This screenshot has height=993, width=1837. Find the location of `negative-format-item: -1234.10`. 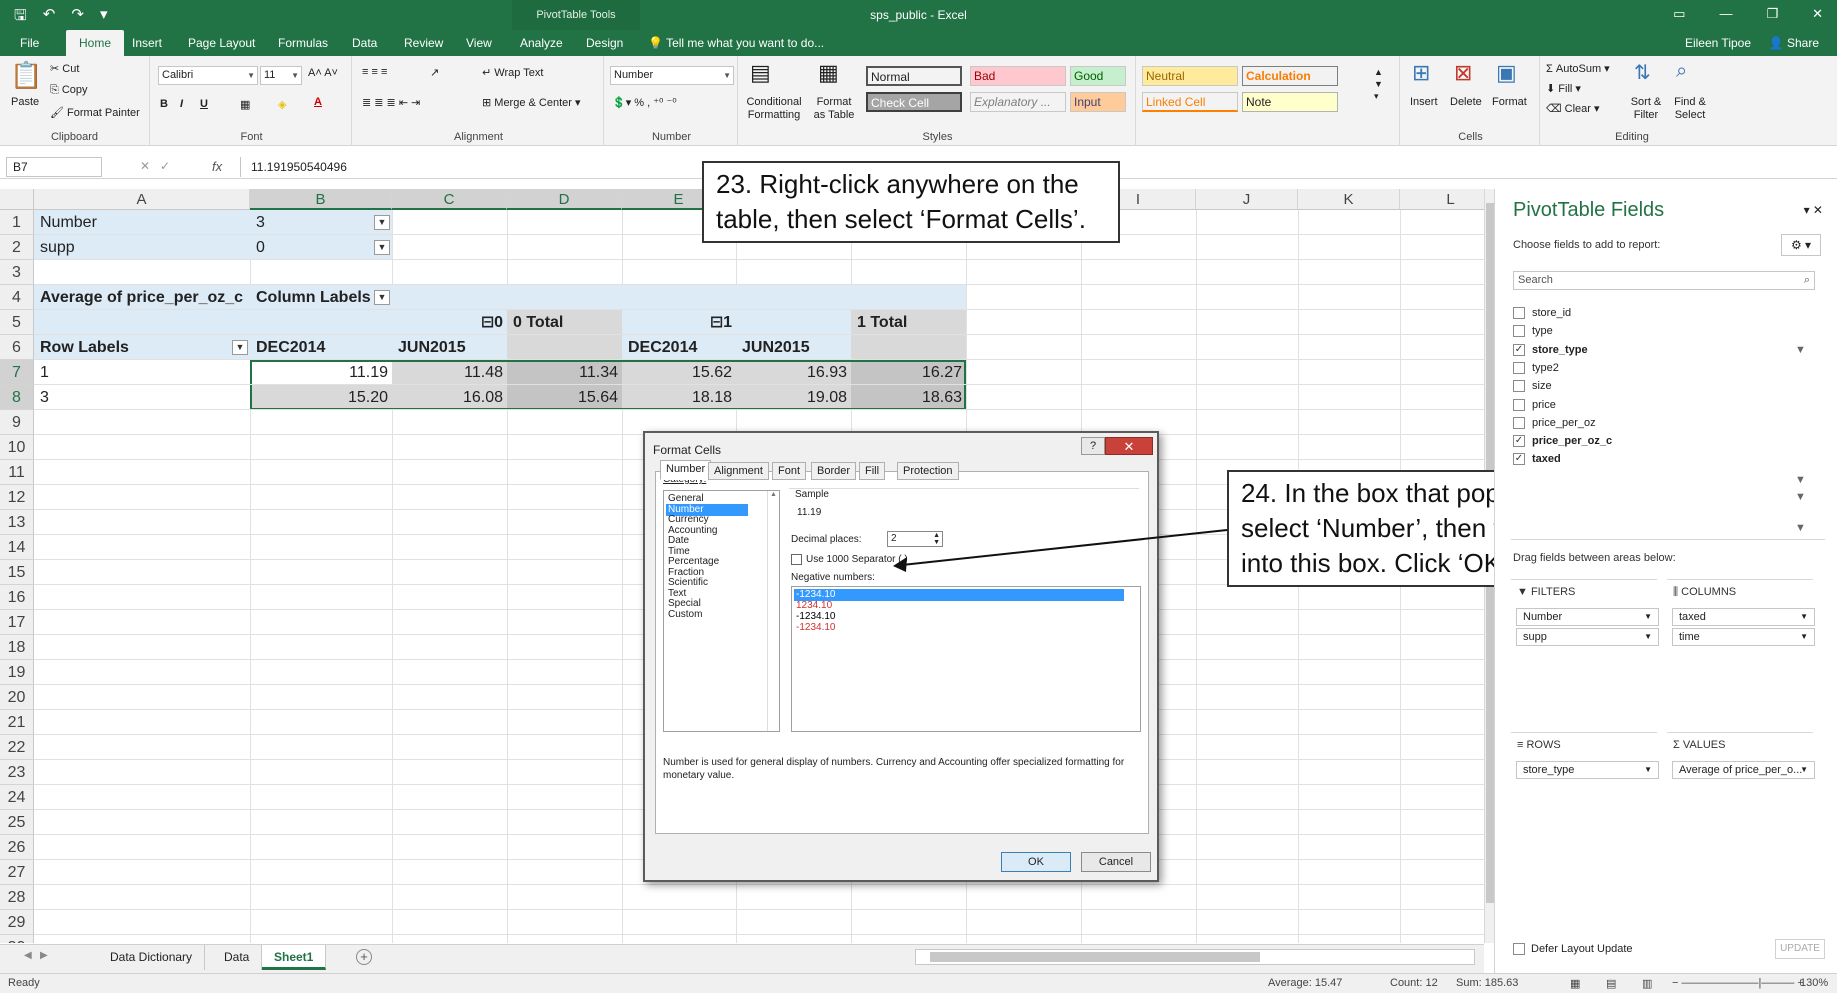

negative-format-item: -1234.10 is located at coordinates (959, 628).